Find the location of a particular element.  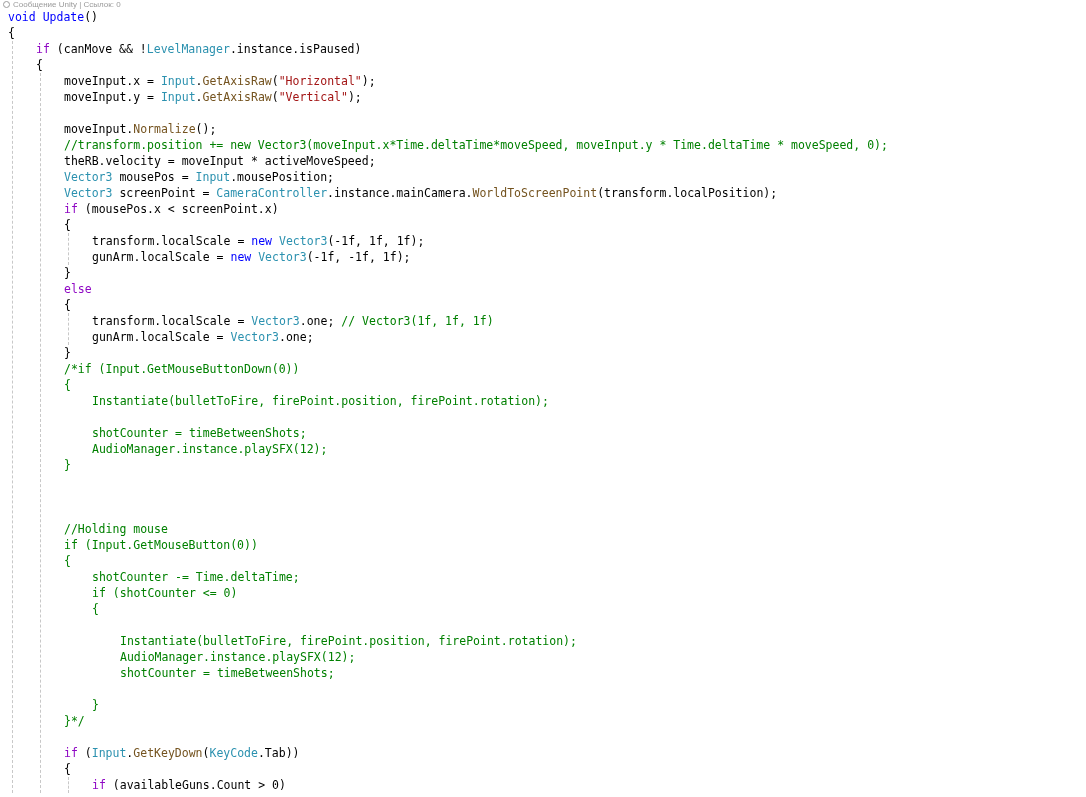

codelens-icon is located at coordinates (6, 4).